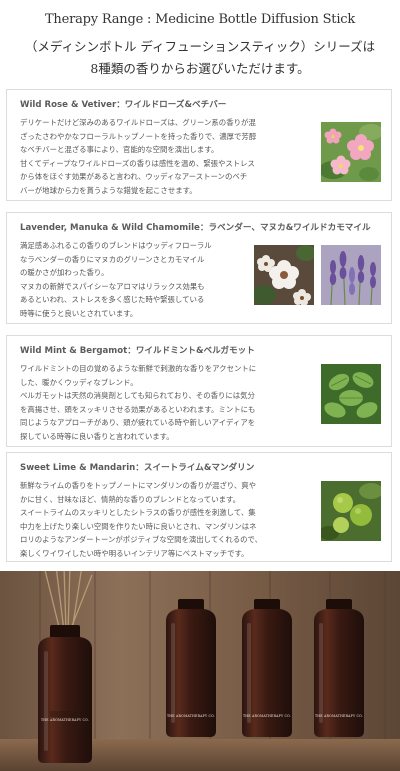 Image resolution: width=400 pixels, height=771 pixels. Describe the element at coordinates (79, 313) in the screenshot. I see `description-line: 時等に使うと良いとされています。` at that location.